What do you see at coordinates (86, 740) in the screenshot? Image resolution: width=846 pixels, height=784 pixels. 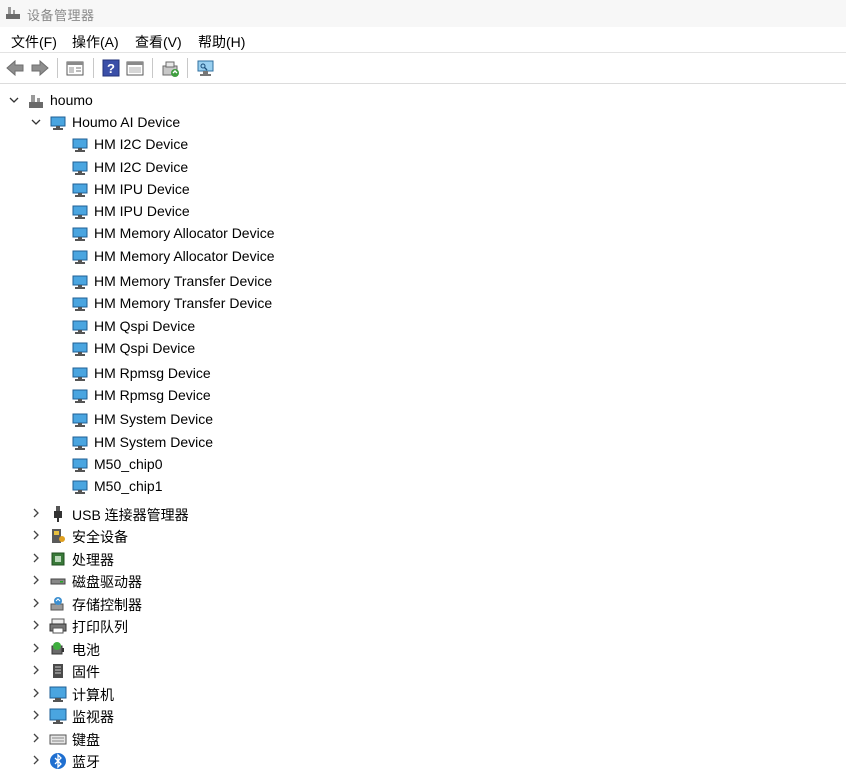 I see `tree-node-label: 键盘` at bounding box center [86, 740].